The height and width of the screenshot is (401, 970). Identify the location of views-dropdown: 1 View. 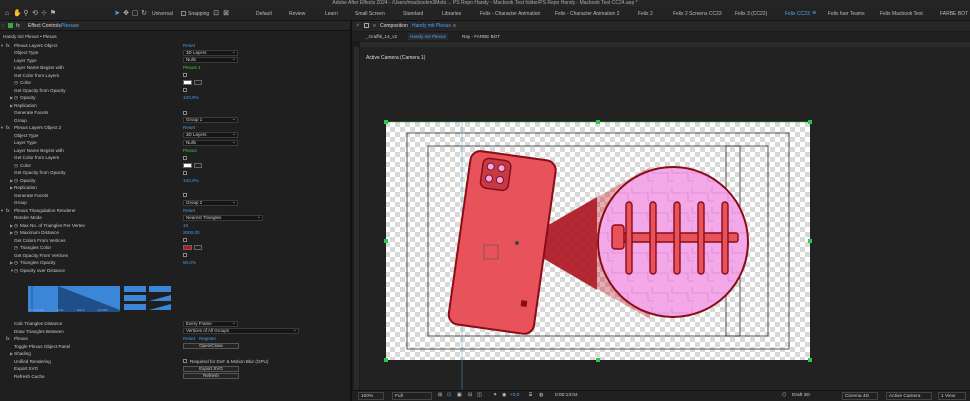
(952, 396).